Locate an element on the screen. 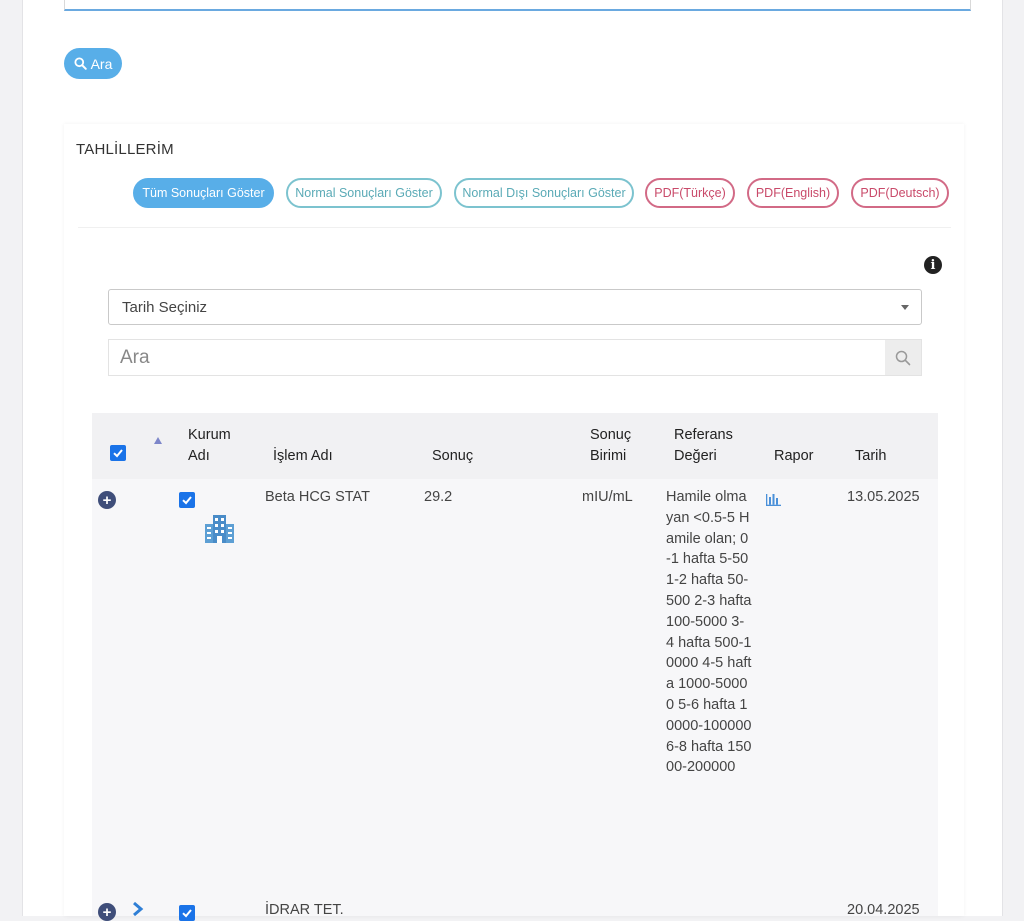 The height and width of the screenshot is (921, 1024). show-all-results-button: Tüm Sonuçları Göster is located at coordinates (203, 193).